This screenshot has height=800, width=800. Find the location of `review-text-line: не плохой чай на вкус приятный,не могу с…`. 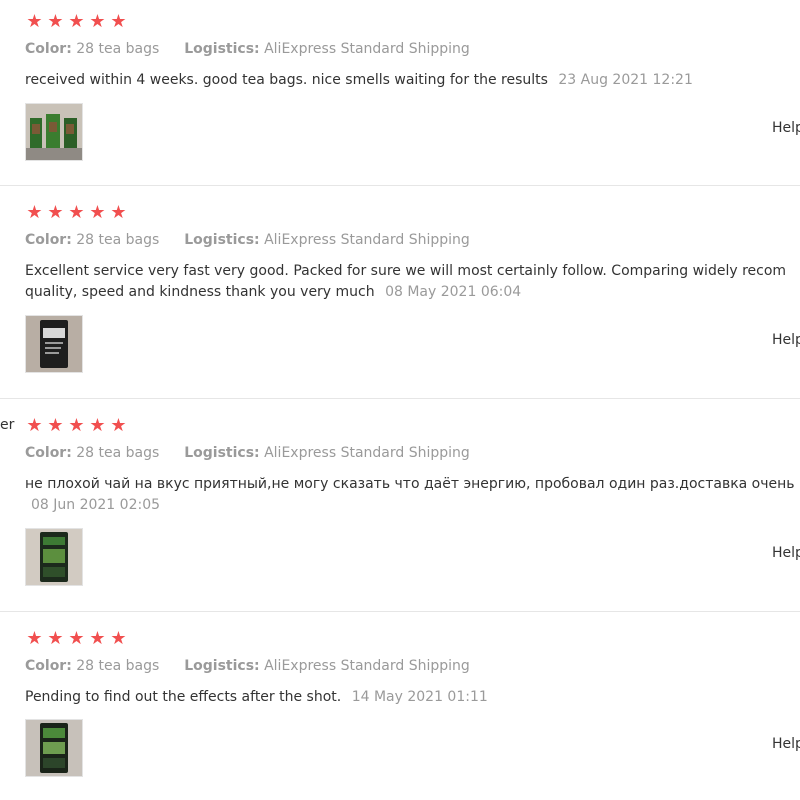

review-text-line: не плохой чай на вкус приятный,не могу с… is located at coordinates (410, 484).